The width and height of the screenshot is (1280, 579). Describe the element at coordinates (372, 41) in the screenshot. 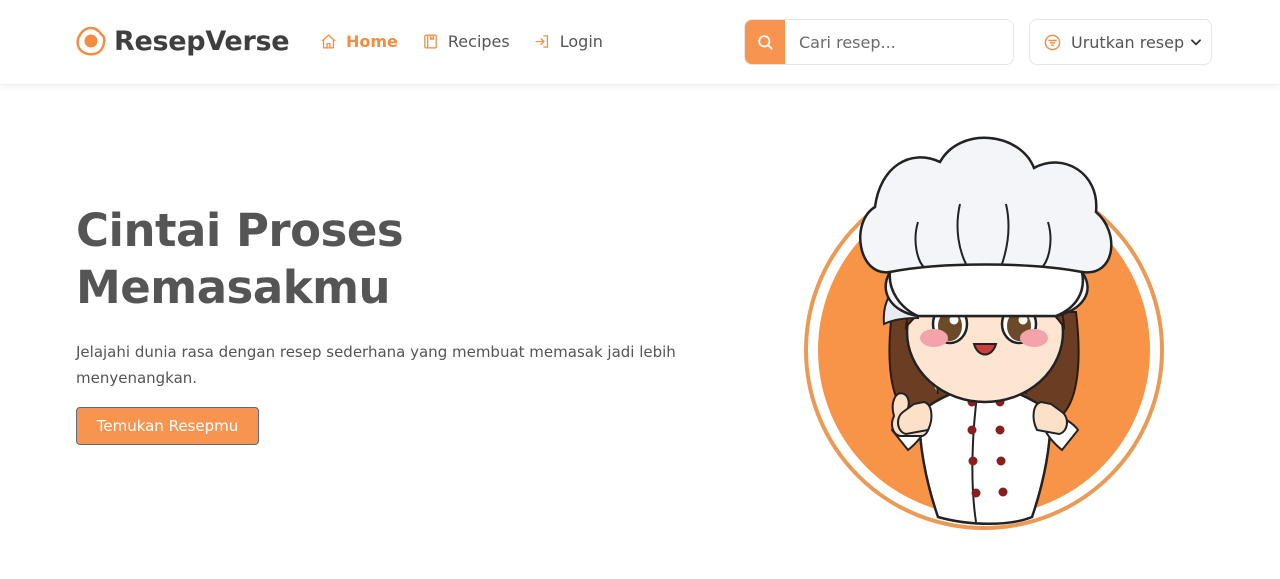

I see `nav-home-label: Home` at that location.